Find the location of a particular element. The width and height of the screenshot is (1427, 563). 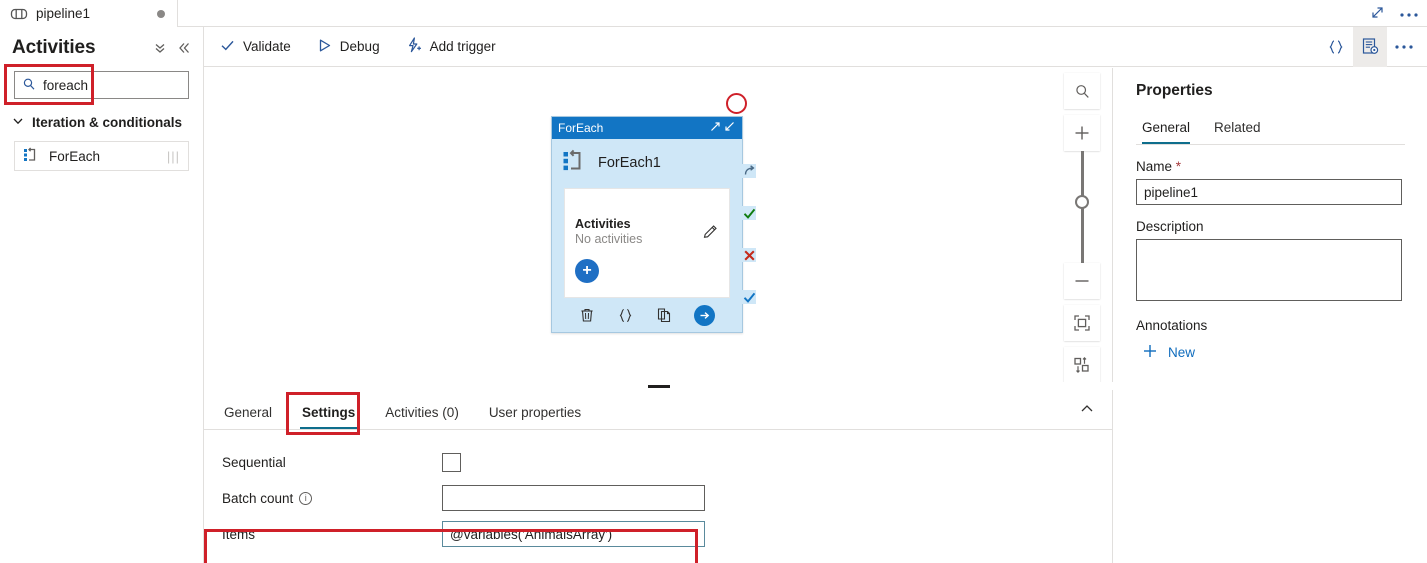

tab-pipeline1: pipeline1 is located at coordinates (89, 13).